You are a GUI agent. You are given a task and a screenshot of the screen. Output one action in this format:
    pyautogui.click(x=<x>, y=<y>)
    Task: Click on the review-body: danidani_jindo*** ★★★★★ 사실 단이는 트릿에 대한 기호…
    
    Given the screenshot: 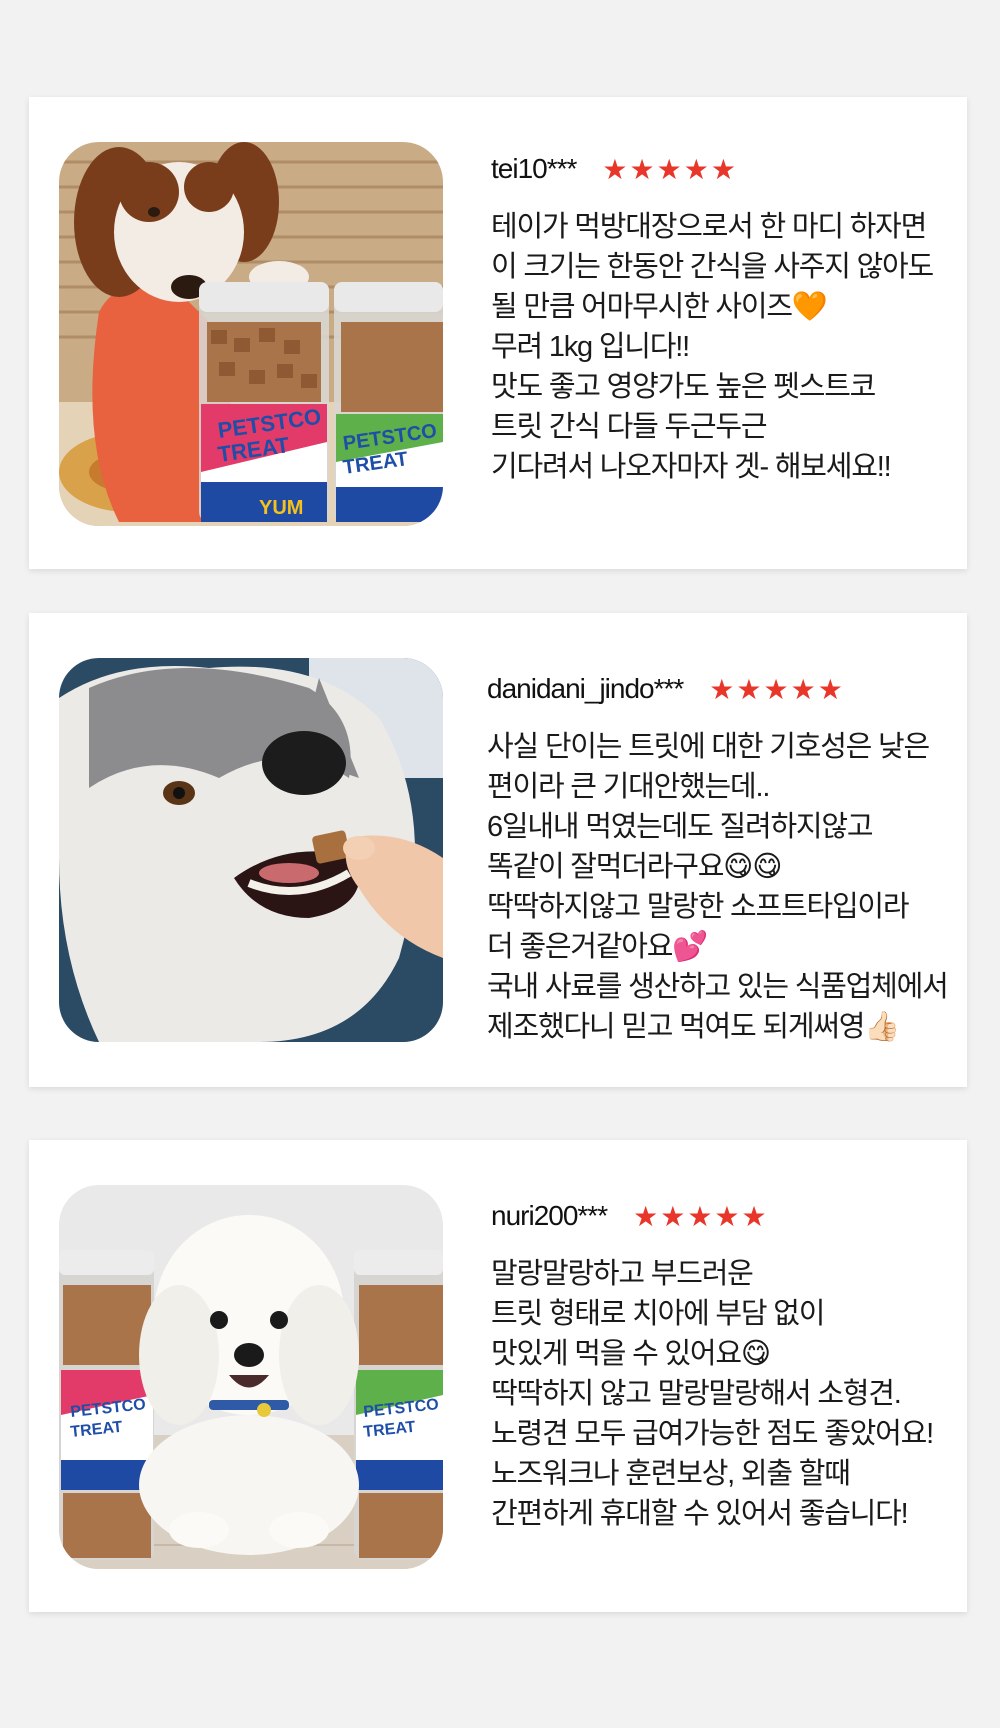 What is the action you would take?
    pyautogui.click(x=724, y=858)
    